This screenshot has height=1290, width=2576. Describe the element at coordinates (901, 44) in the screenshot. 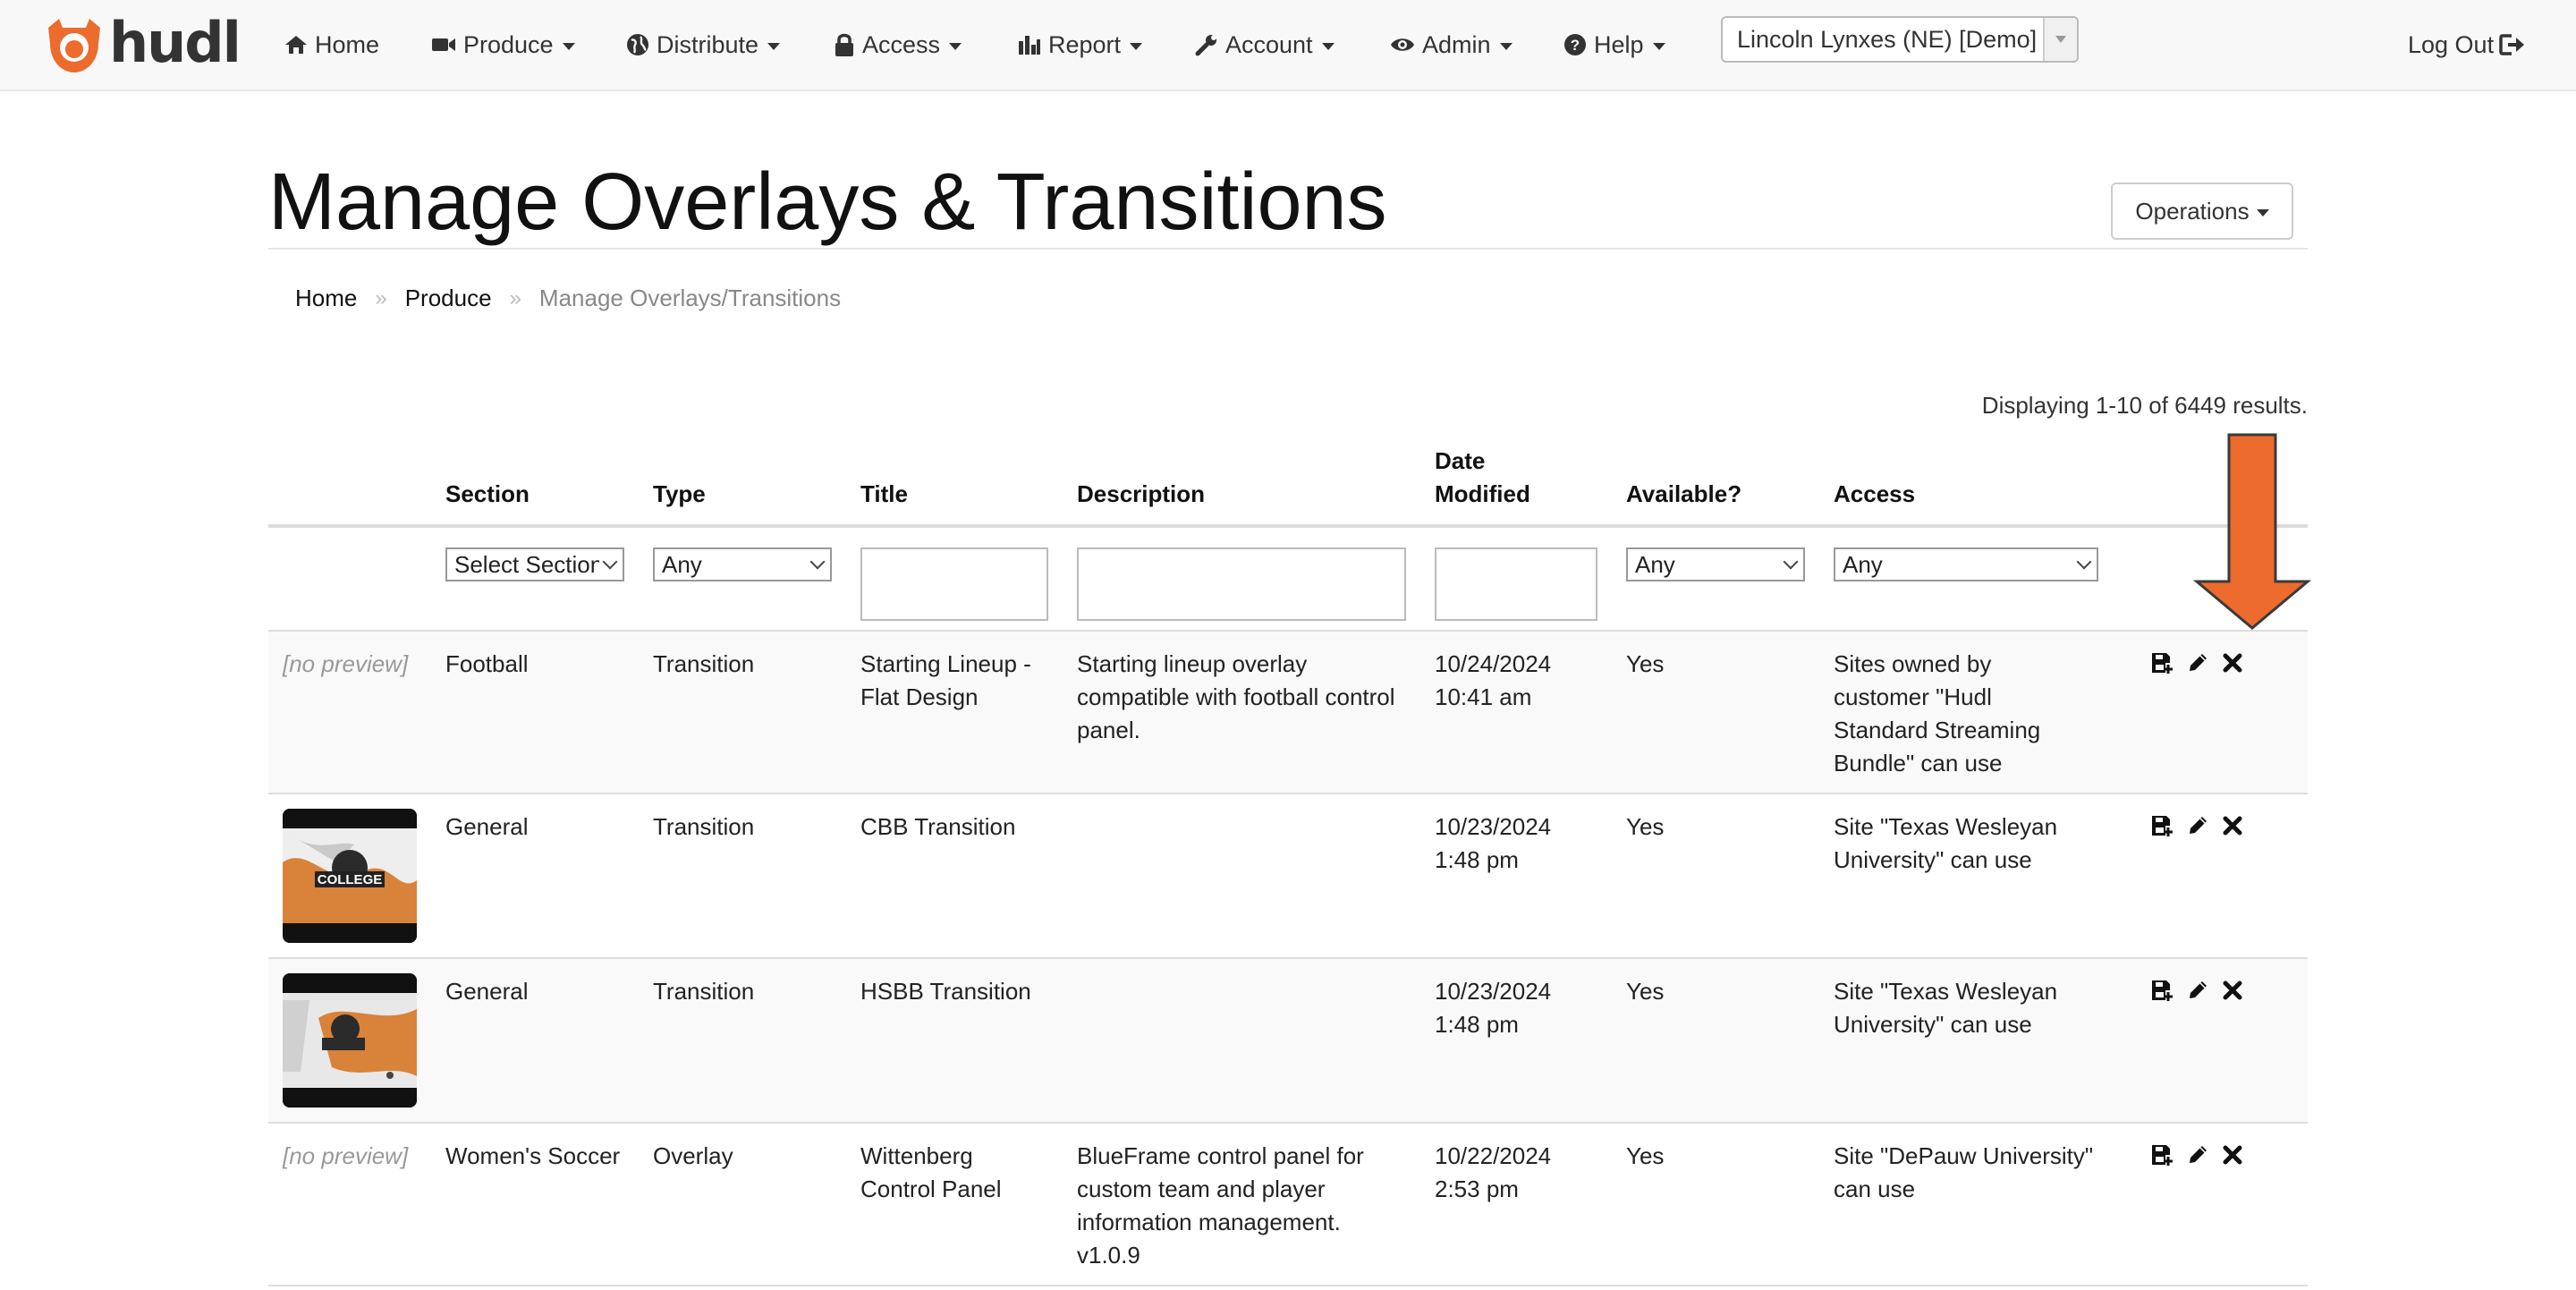

I see `nav-access-label: Access` at that location.